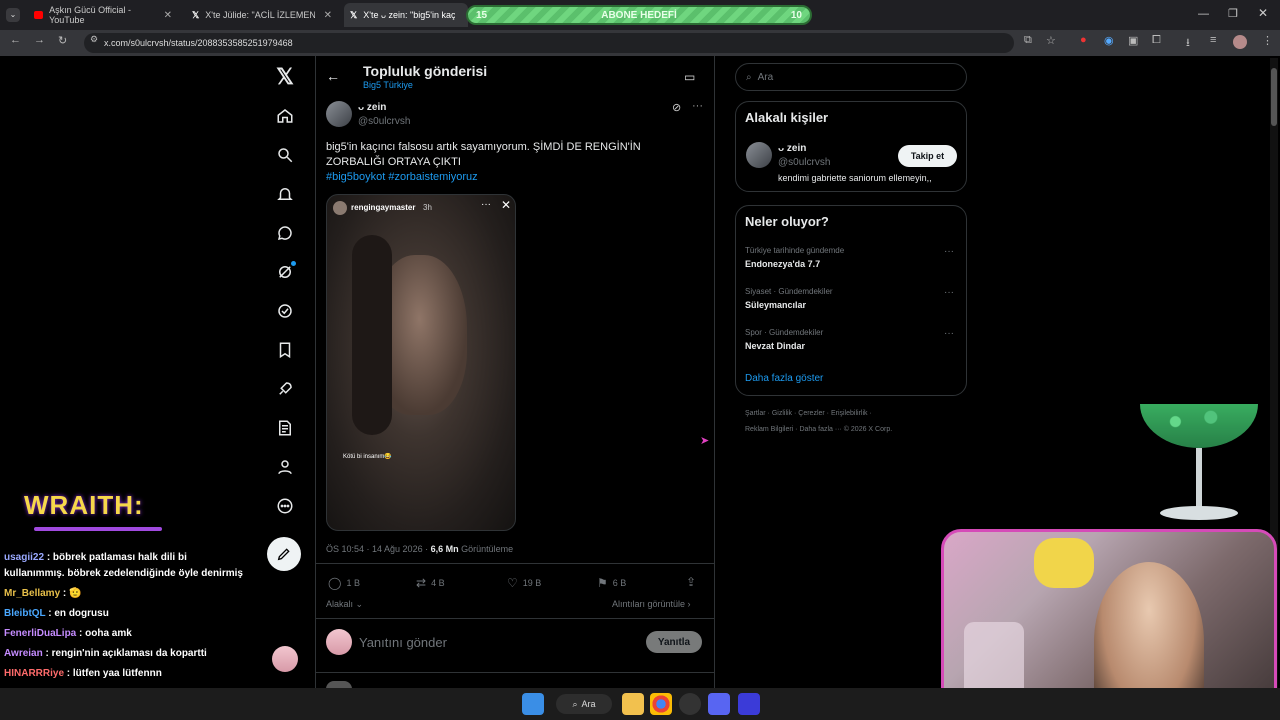  What do you see at coordinates (285, 467) in the screenshot?
I see `profile-icon` at bounding box center [285, 467].